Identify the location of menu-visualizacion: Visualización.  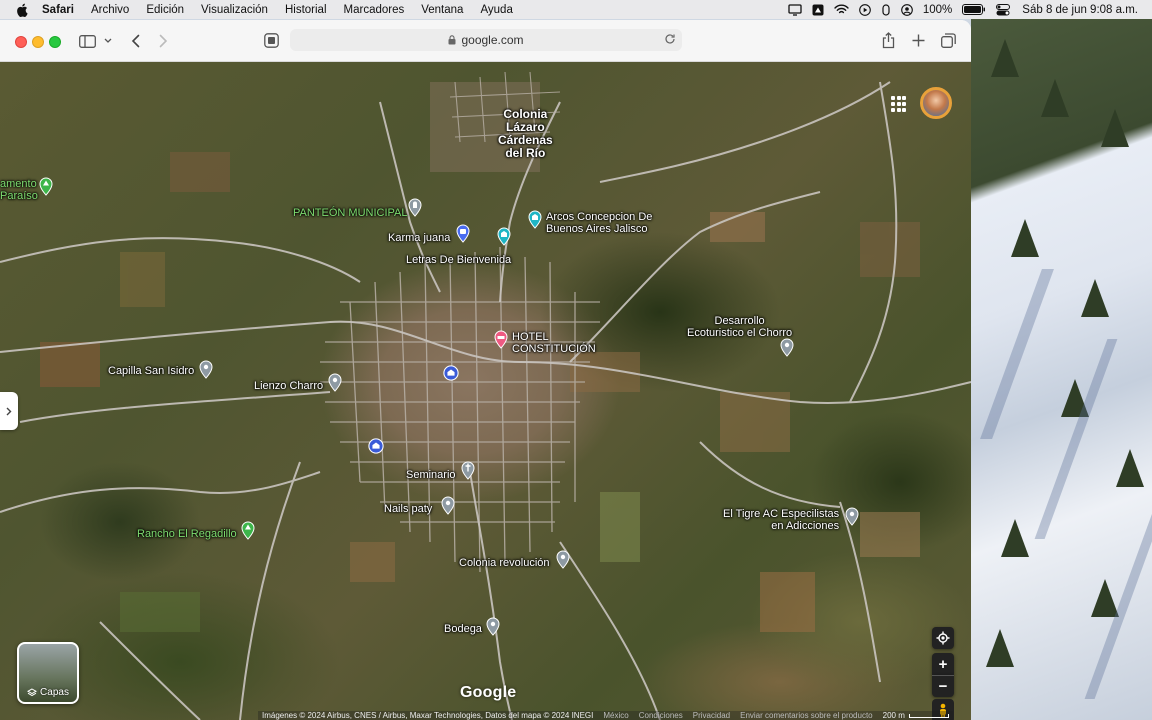
(234, 10).